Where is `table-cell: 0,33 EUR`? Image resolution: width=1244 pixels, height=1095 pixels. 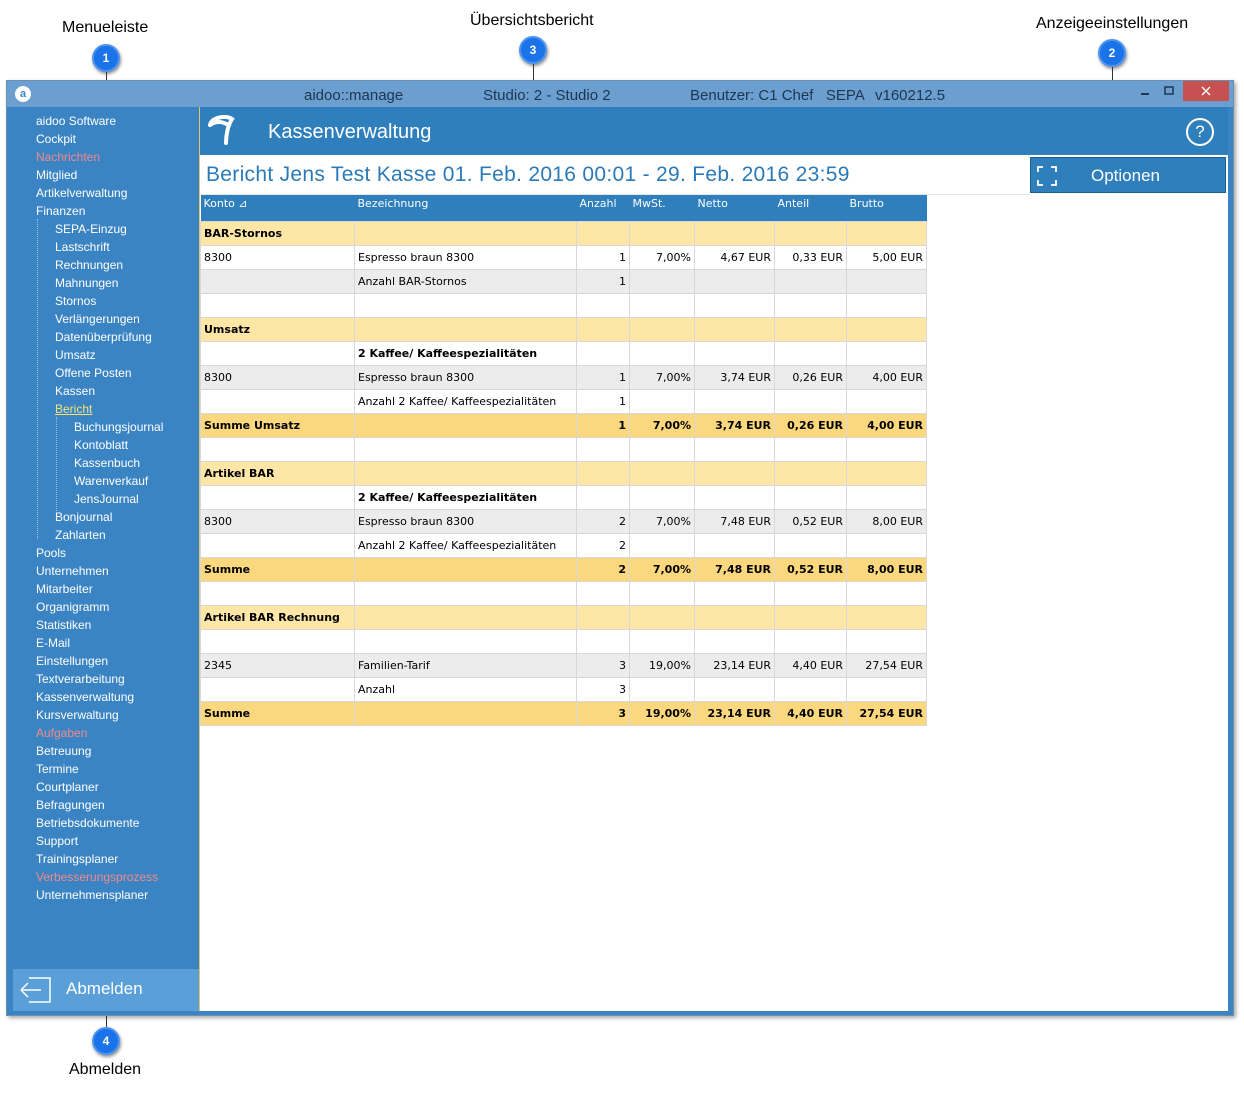 table-cell: 0,33 EUR is located at coordinates (810, 257).